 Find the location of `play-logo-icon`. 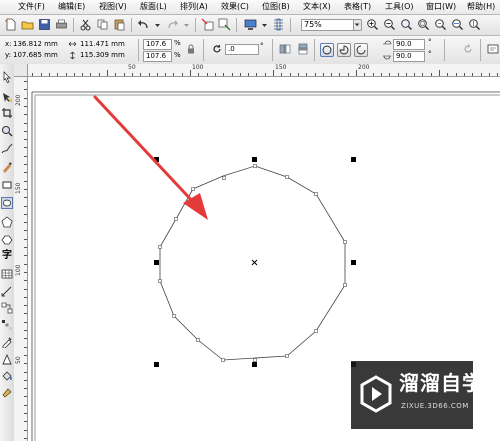

play-logo-icon is located at coordinates (376, 394).